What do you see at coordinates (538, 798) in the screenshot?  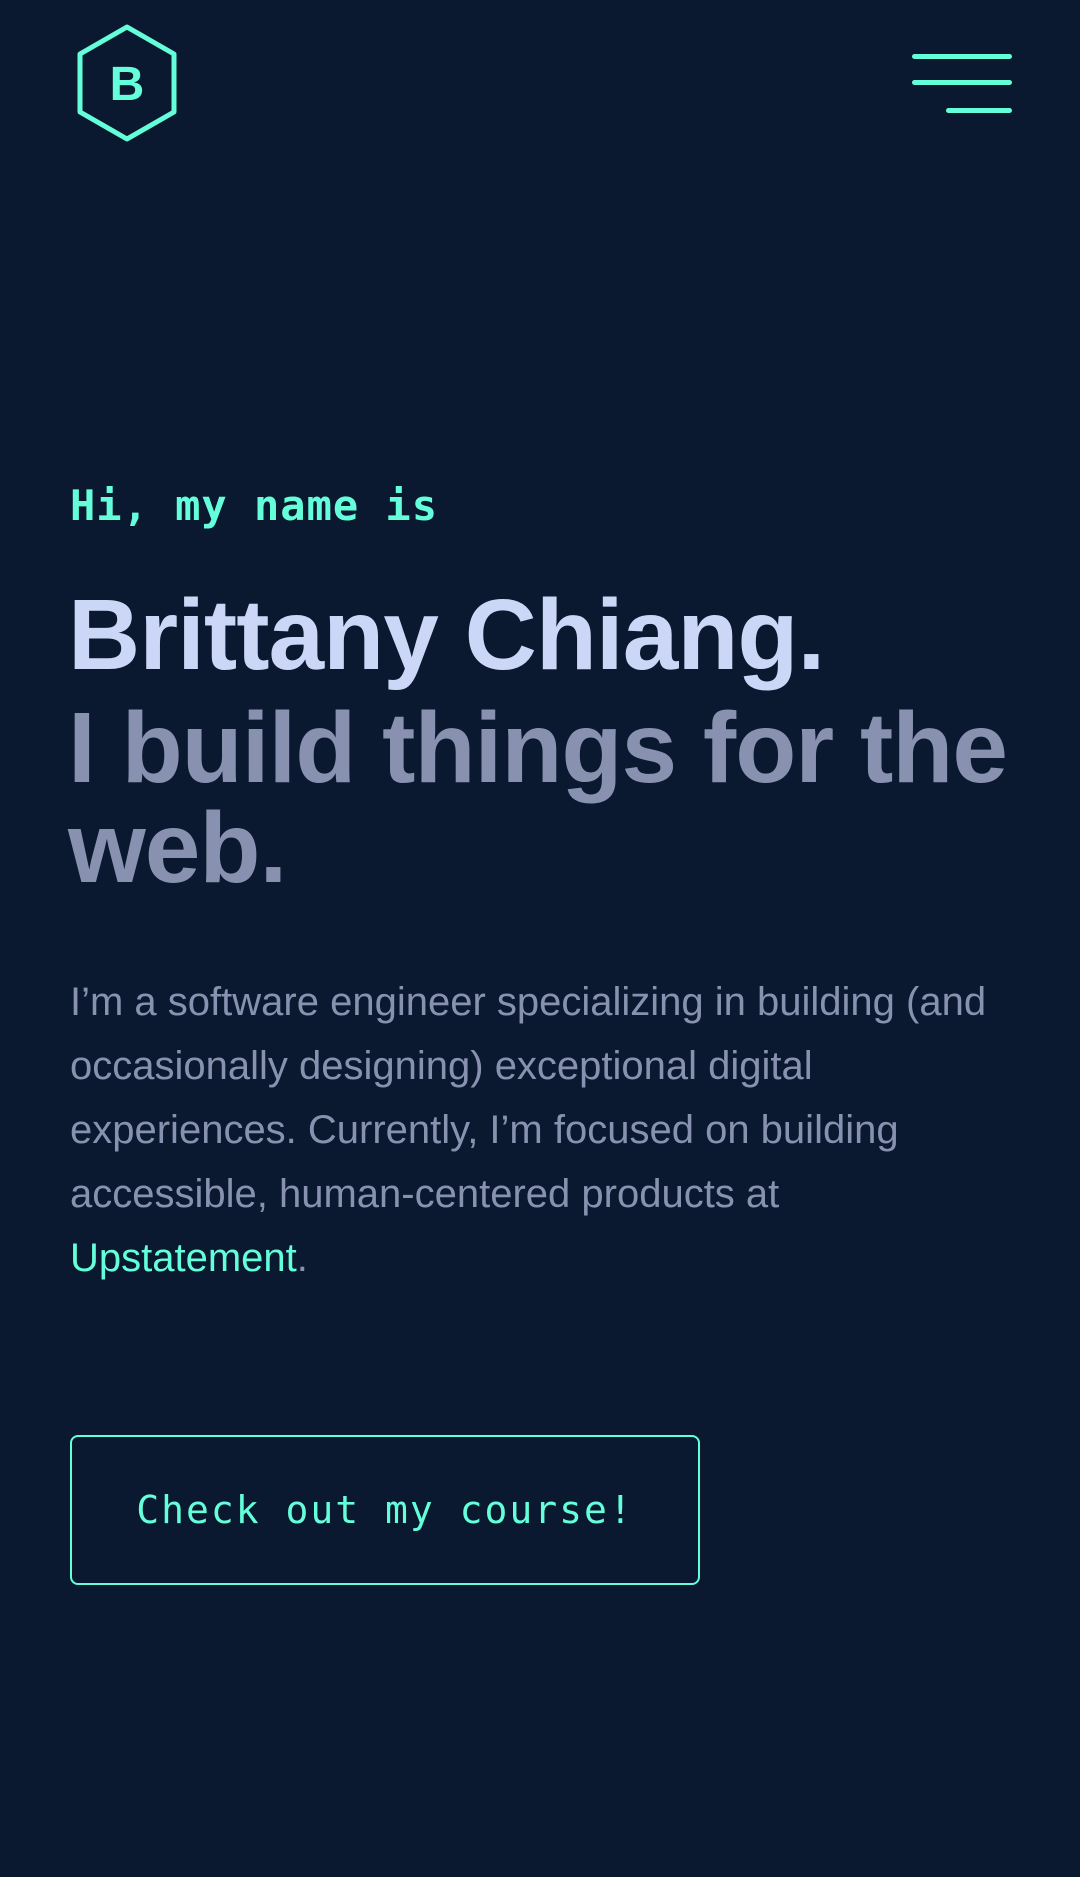 I see `hero-tagline: I build things for the web.` at bounding box center [538, 798].